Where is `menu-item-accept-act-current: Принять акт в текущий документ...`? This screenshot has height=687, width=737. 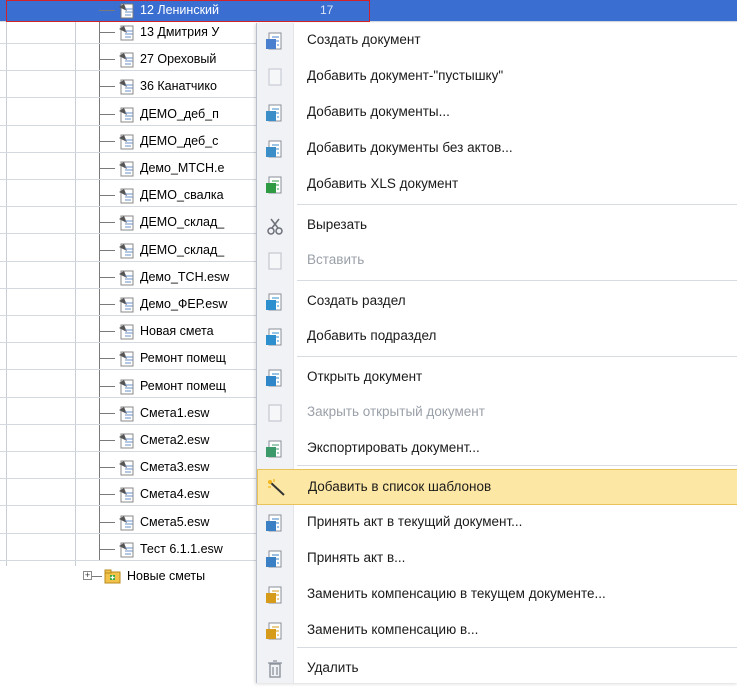 menu-item-accept-act-current: Принять акт в текущий документ... is located at coordinates (497, 523).